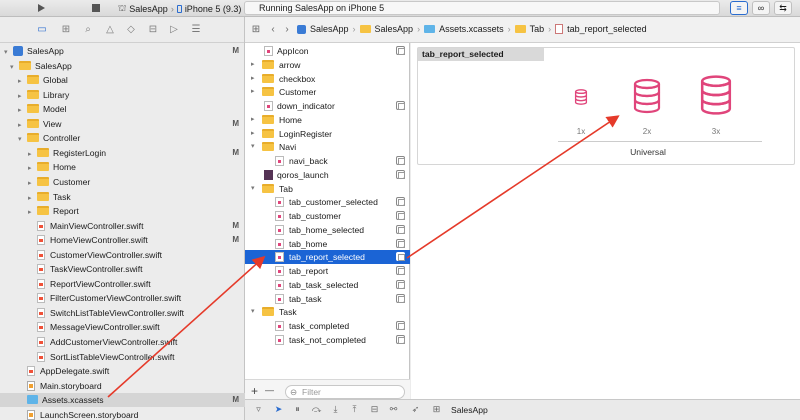  Describe the element at coordinates (258, 409) in the screenshot. I see `hide-debug-icon: ▿` at that location.